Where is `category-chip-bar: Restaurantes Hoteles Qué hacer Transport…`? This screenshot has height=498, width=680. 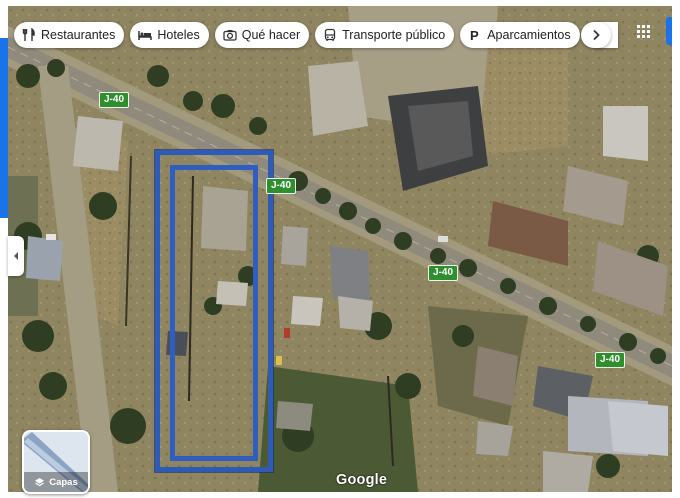 category-chip-bar: Restaurantes Hoteles Qué hacer Transport… is located at coordinates (316, 35).